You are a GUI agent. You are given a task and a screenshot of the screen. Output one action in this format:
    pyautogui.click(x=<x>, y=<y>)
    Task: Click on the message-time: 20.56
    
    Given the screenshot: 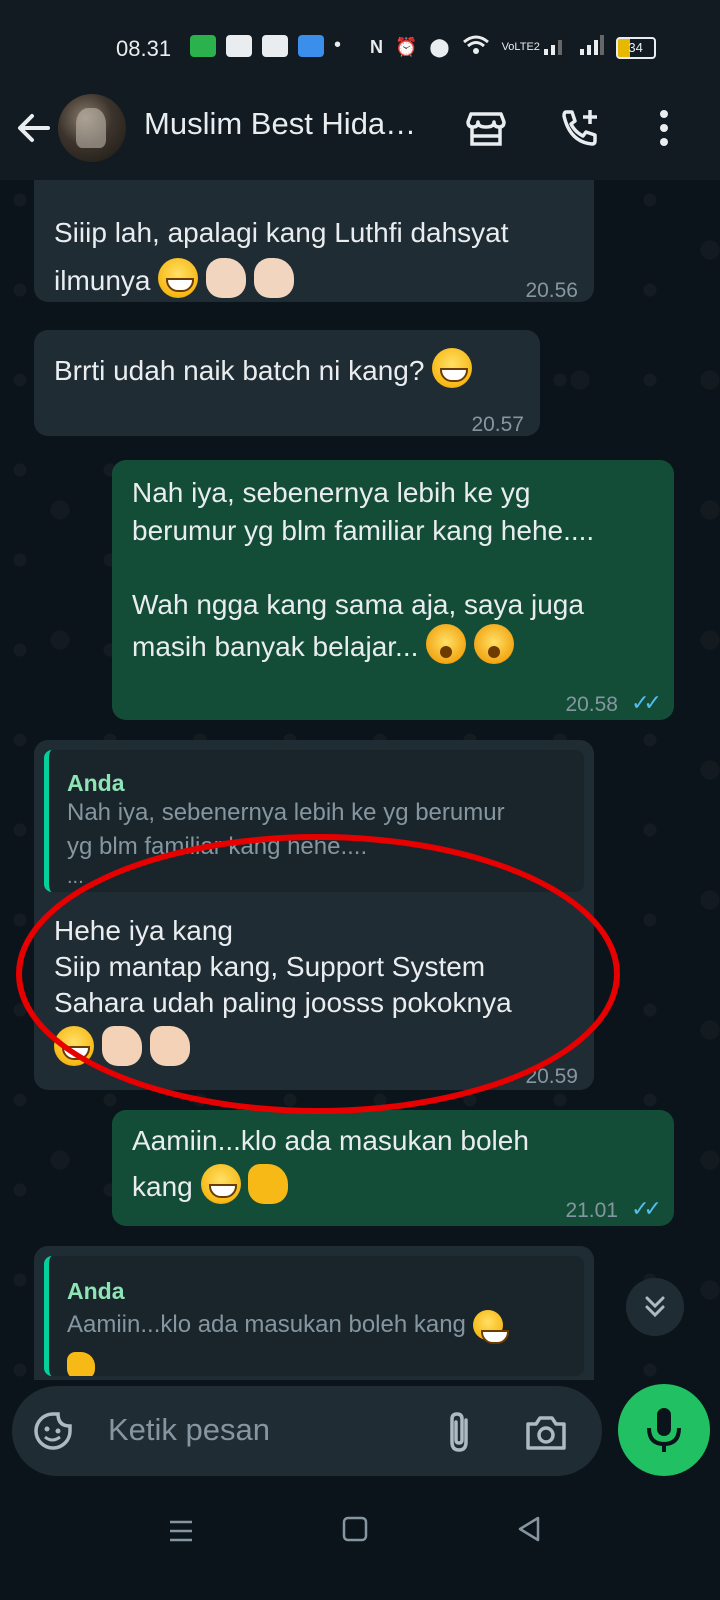 What is the action you would take?
    pyautogui.click(x=551, y=290)
    